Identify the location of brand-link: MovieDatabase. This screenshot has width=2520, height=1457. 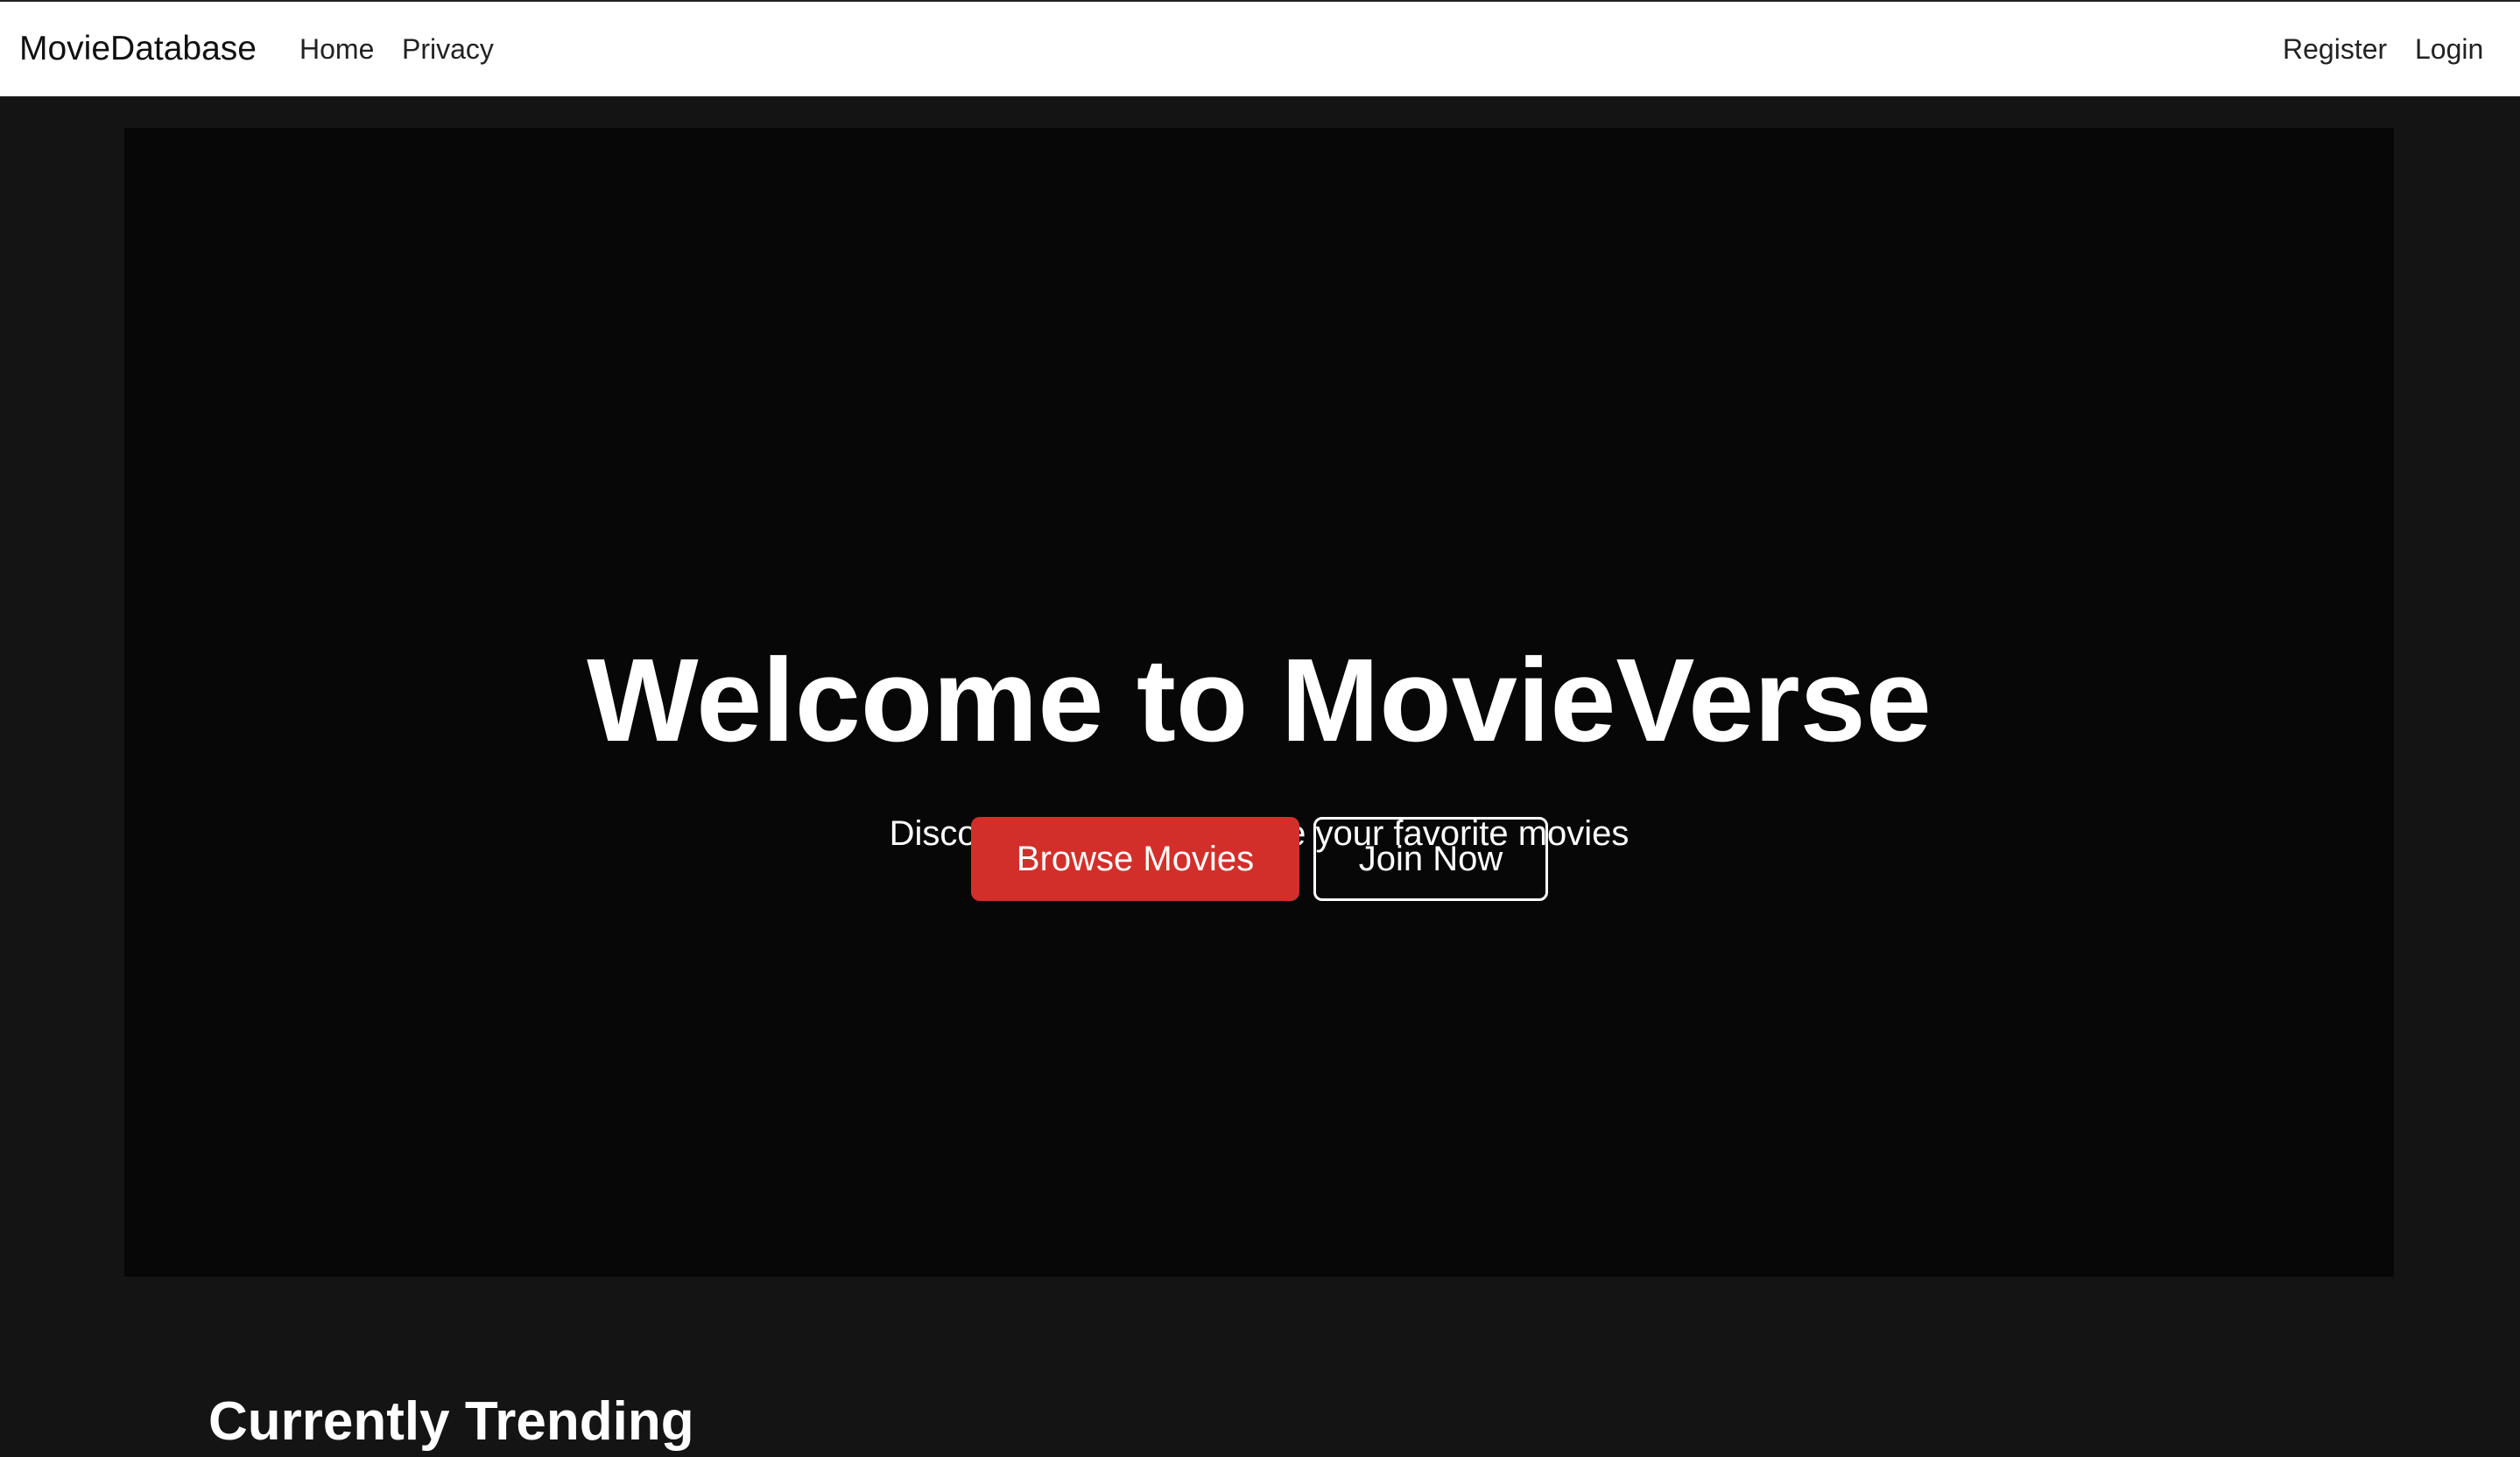
(138, 49).